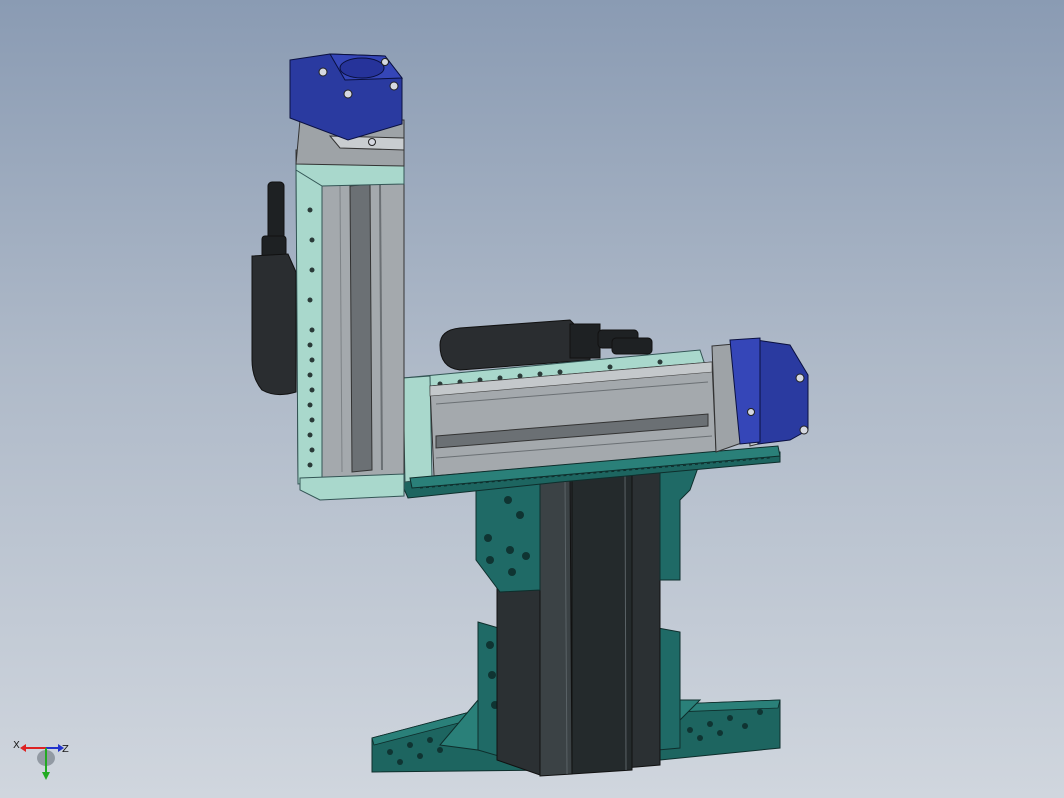  Describe the element at coordinates (41, 760) in the screenshot. I see `coordinate-axes-icon: X Z Y` at that location.